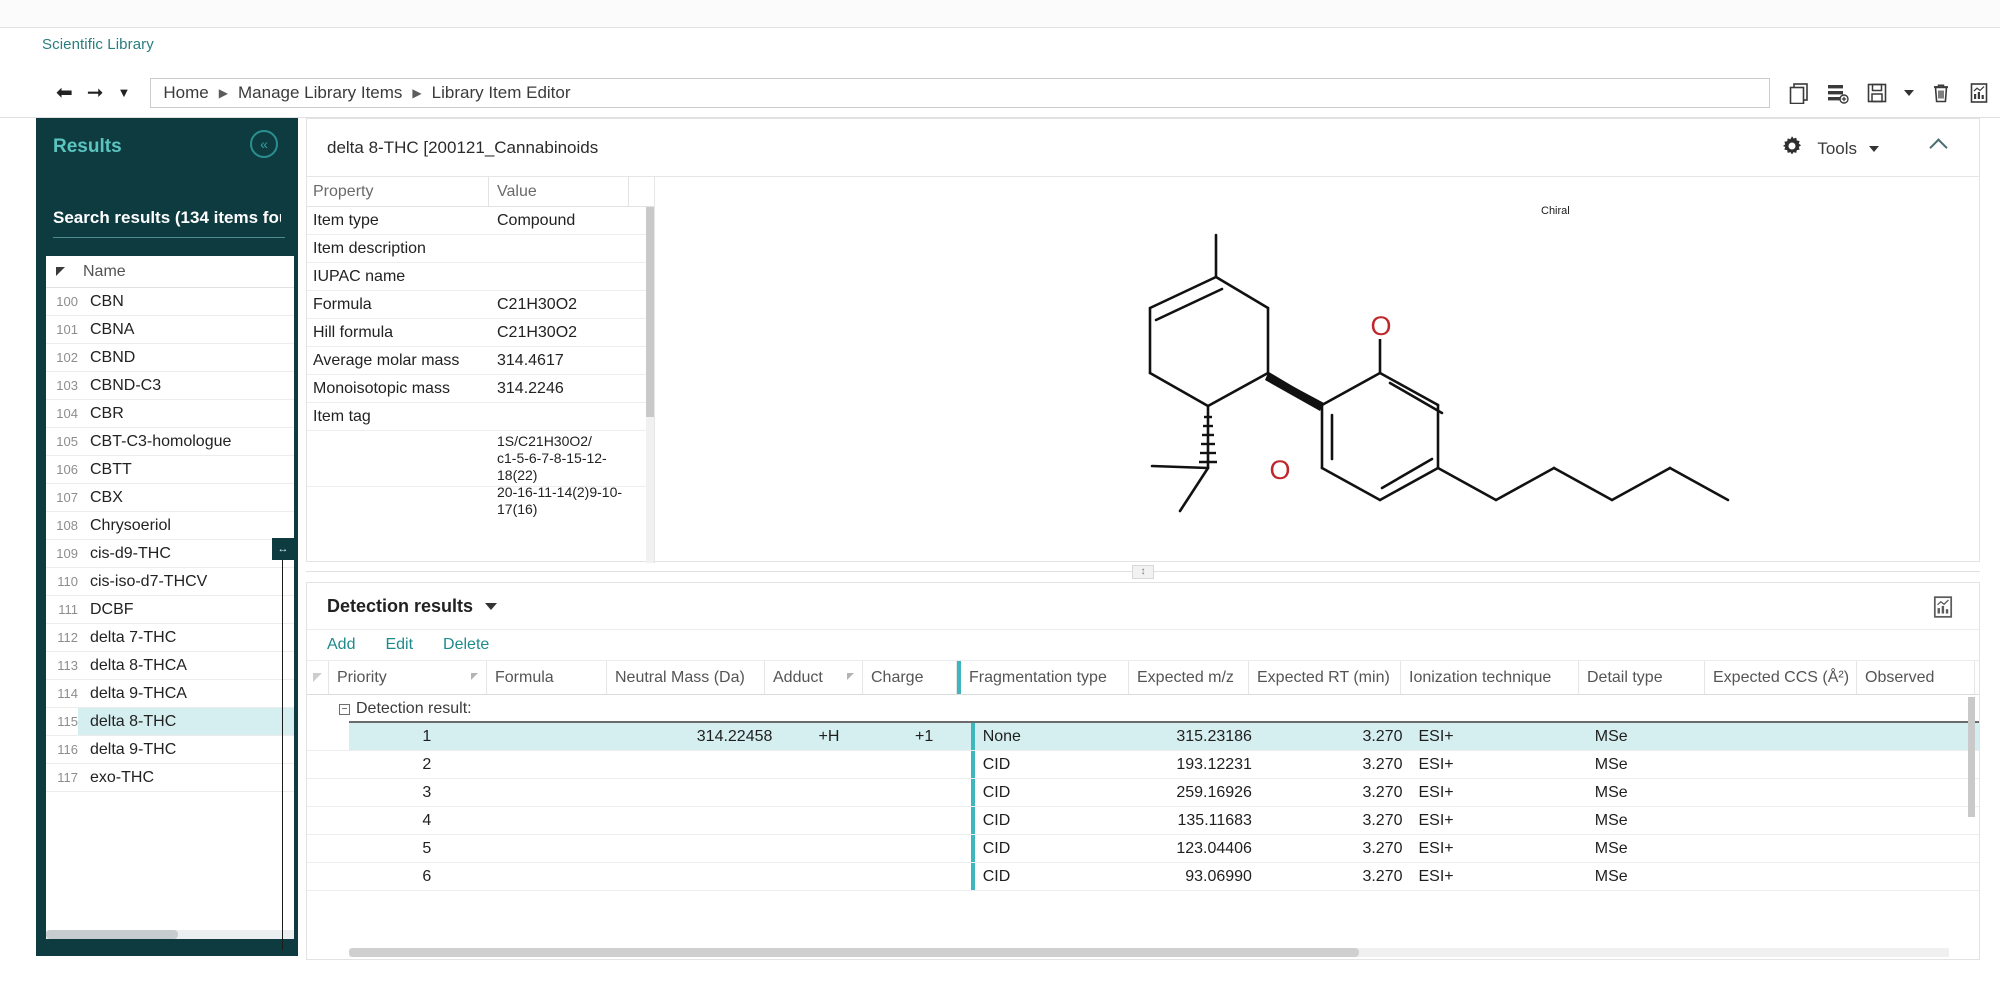 The image size is (2000, 1002). I want to click on detection-horizontal-scrollbar, so click(1149, 952).